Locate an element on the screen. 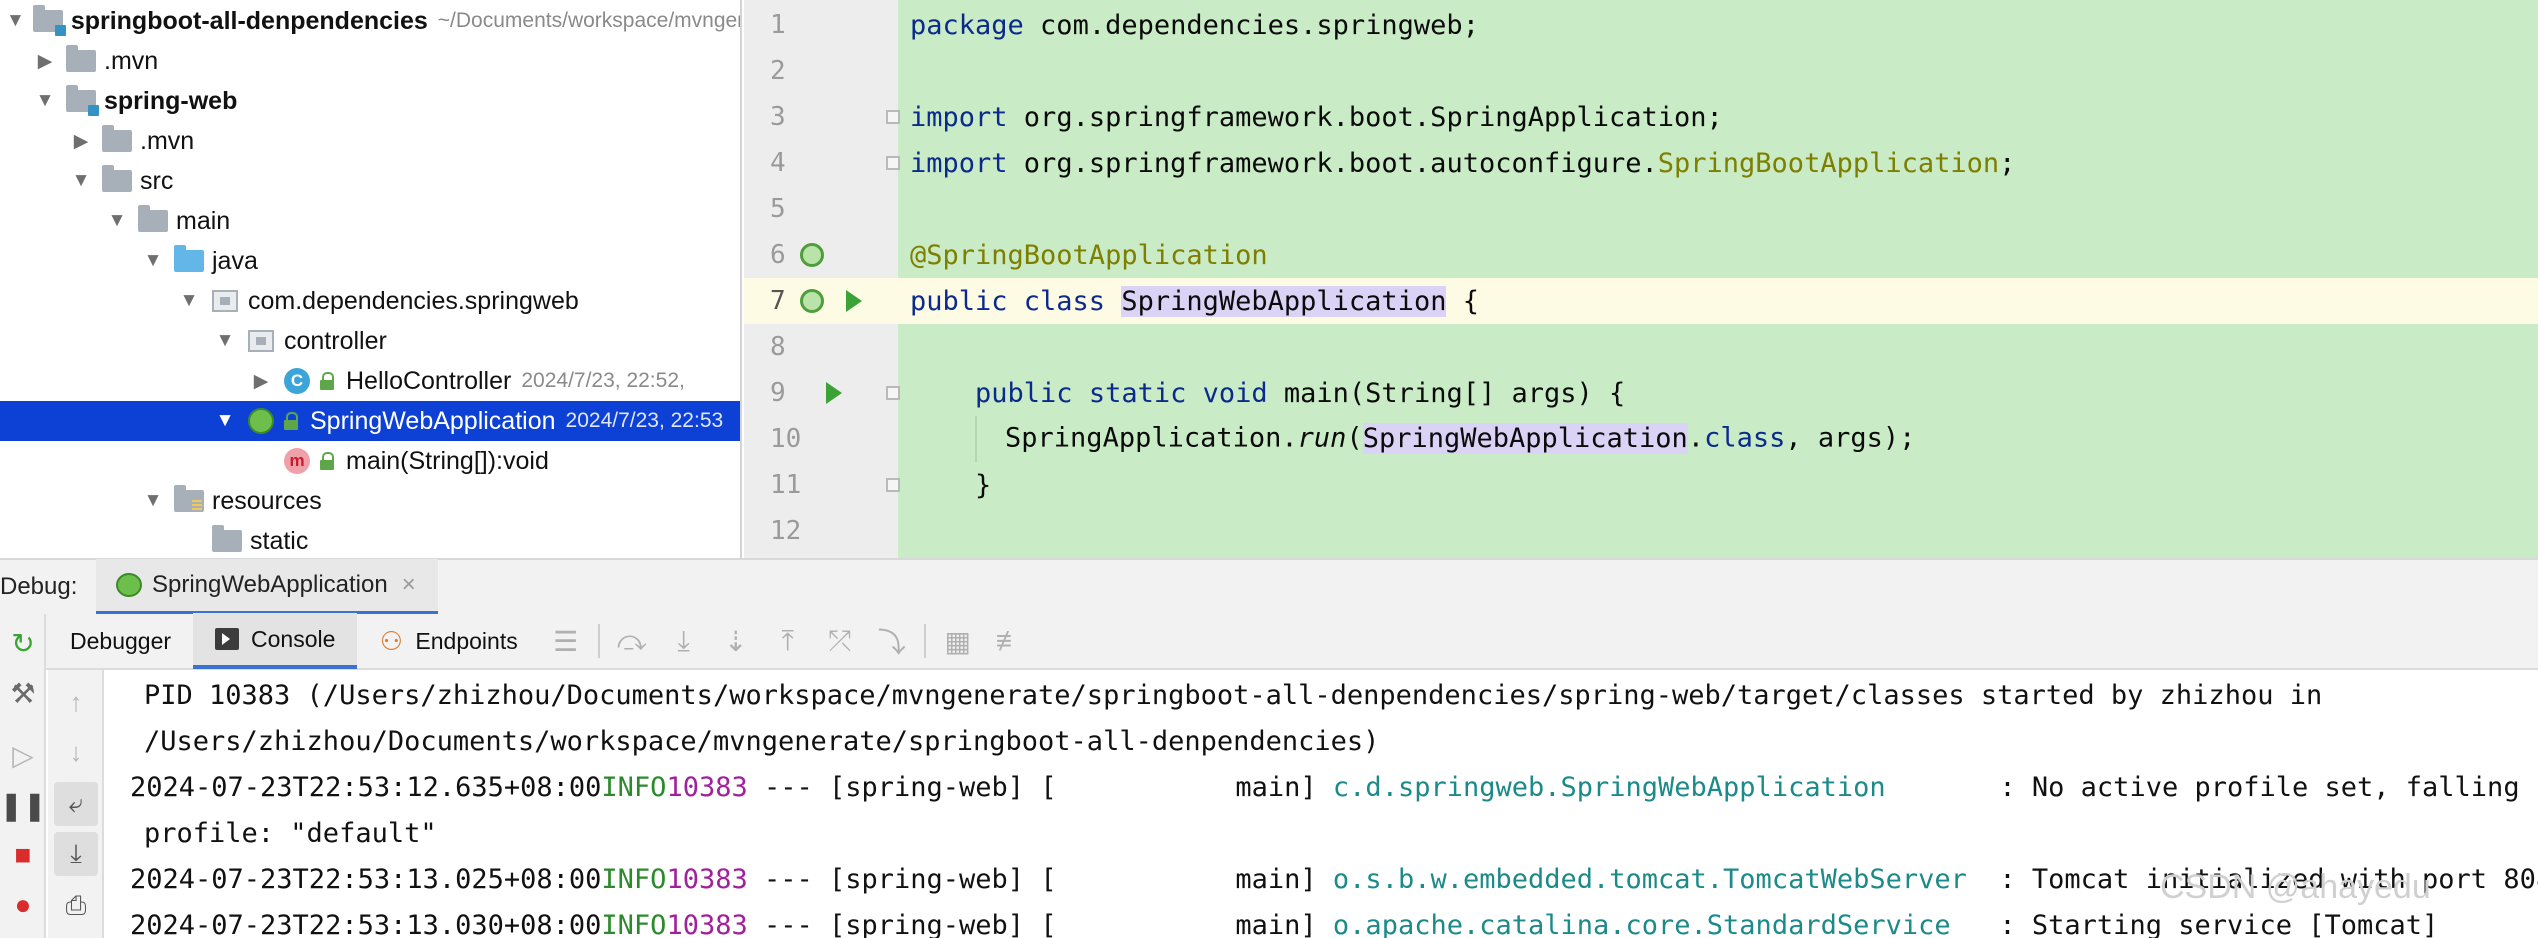  tree-label: src is located at coordinates (157, 180).